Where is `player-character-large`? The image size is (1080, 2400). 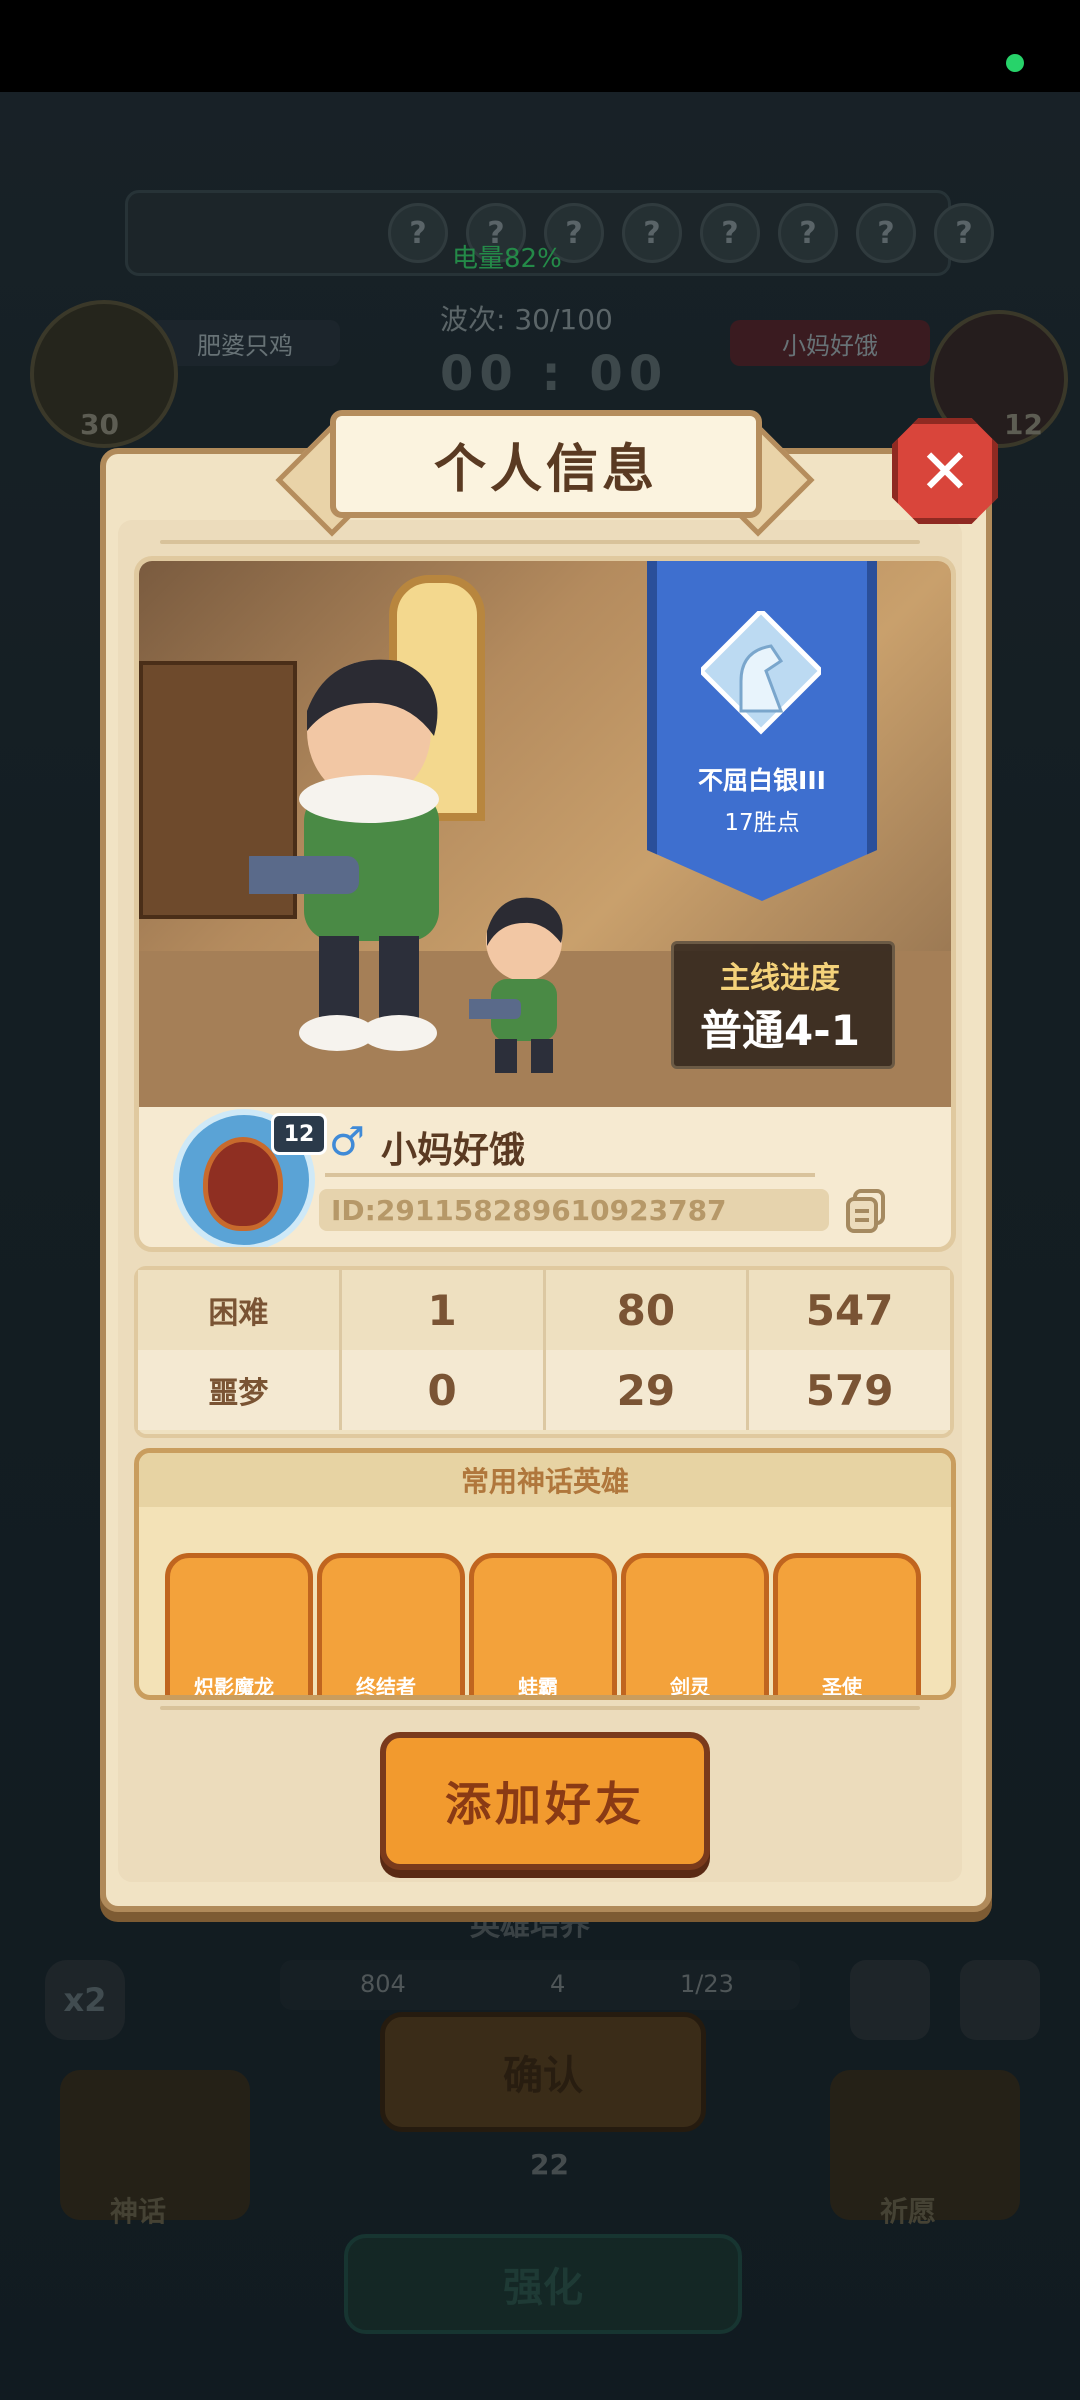
player-character-large is located at coordinates (344, 855).